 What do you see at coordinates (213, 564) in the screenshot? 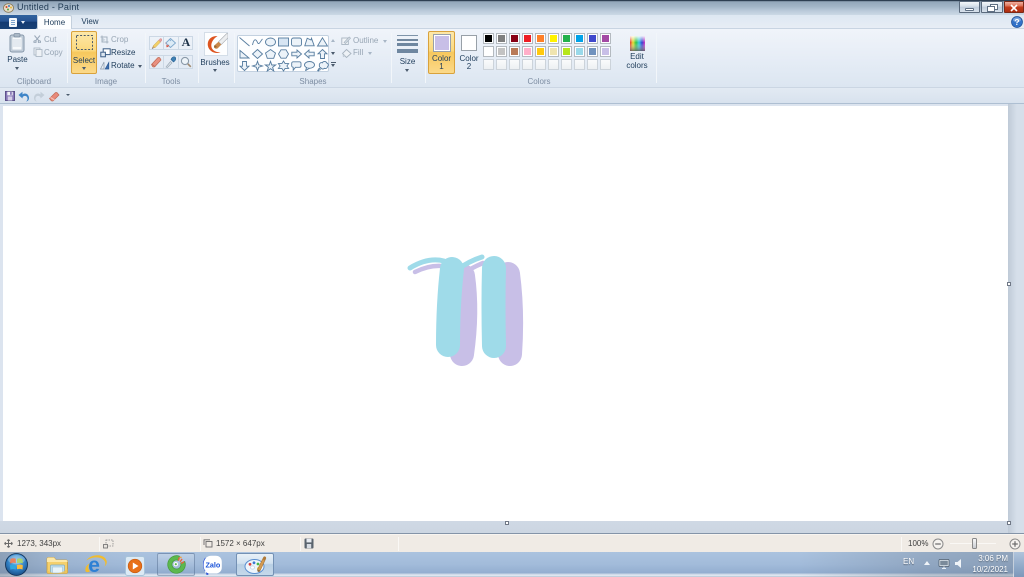
I see `svg-text: Zalo` at bounding box center [213, 564].